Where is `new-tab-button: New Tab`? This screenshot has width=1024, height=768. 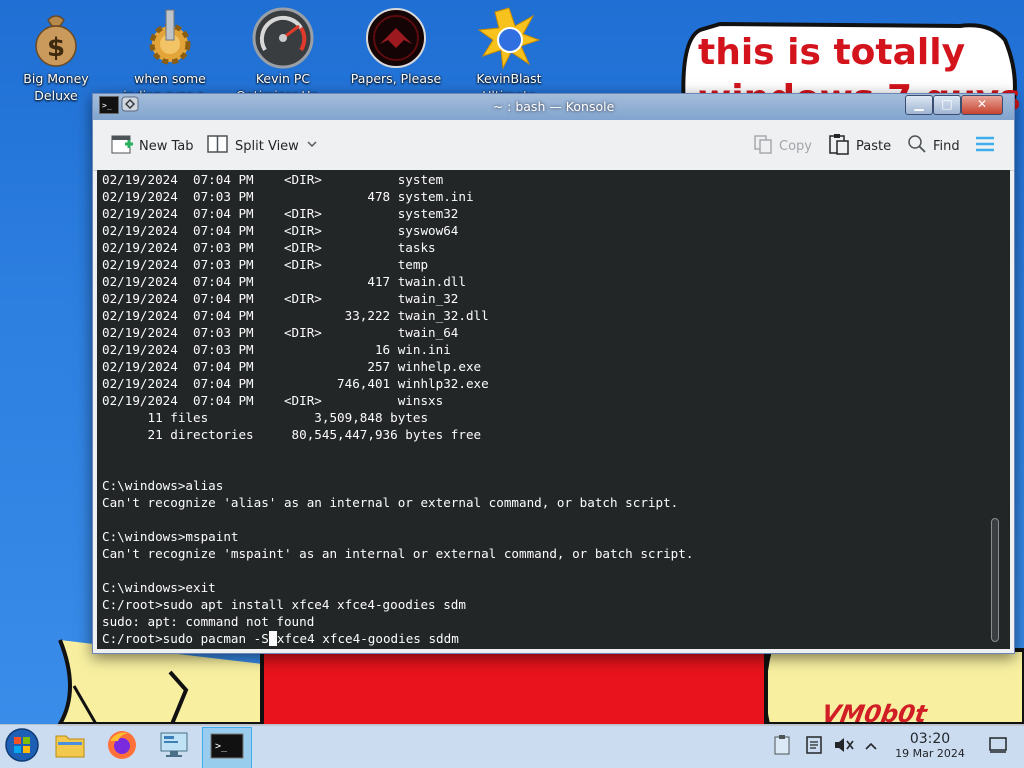
new-tab-button: New Tab is located at coordinates (152, 146).